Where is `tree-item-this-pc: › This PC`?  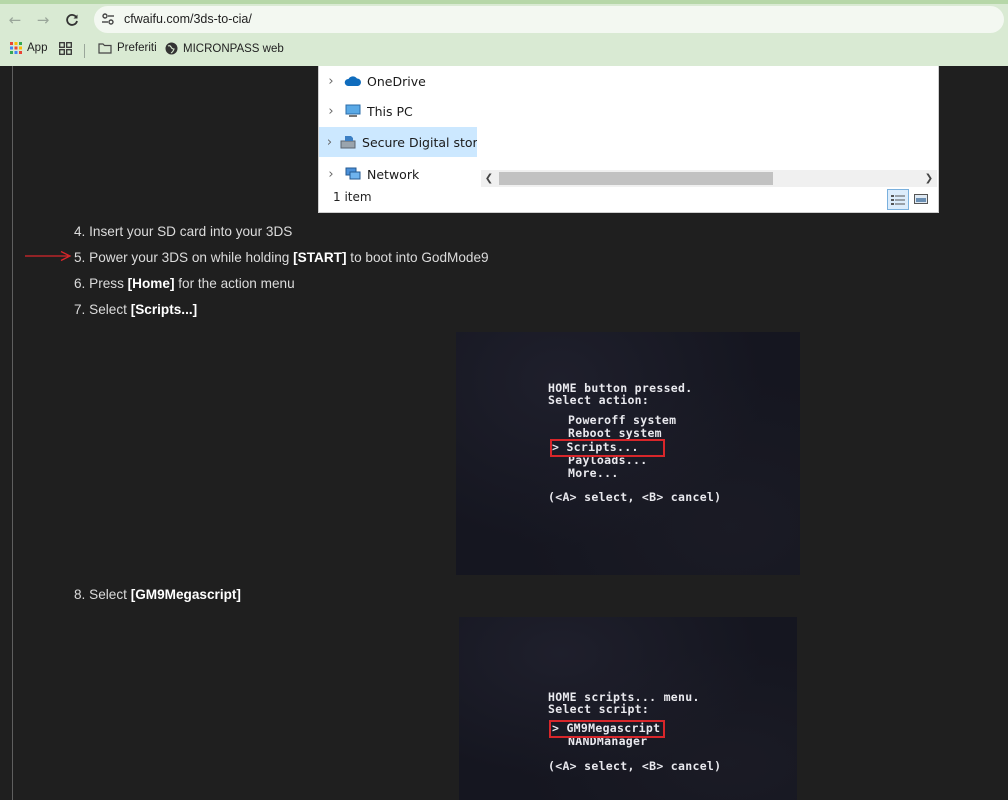 tree-item-this-pc: › This PC is located at coordinates (398, 111).